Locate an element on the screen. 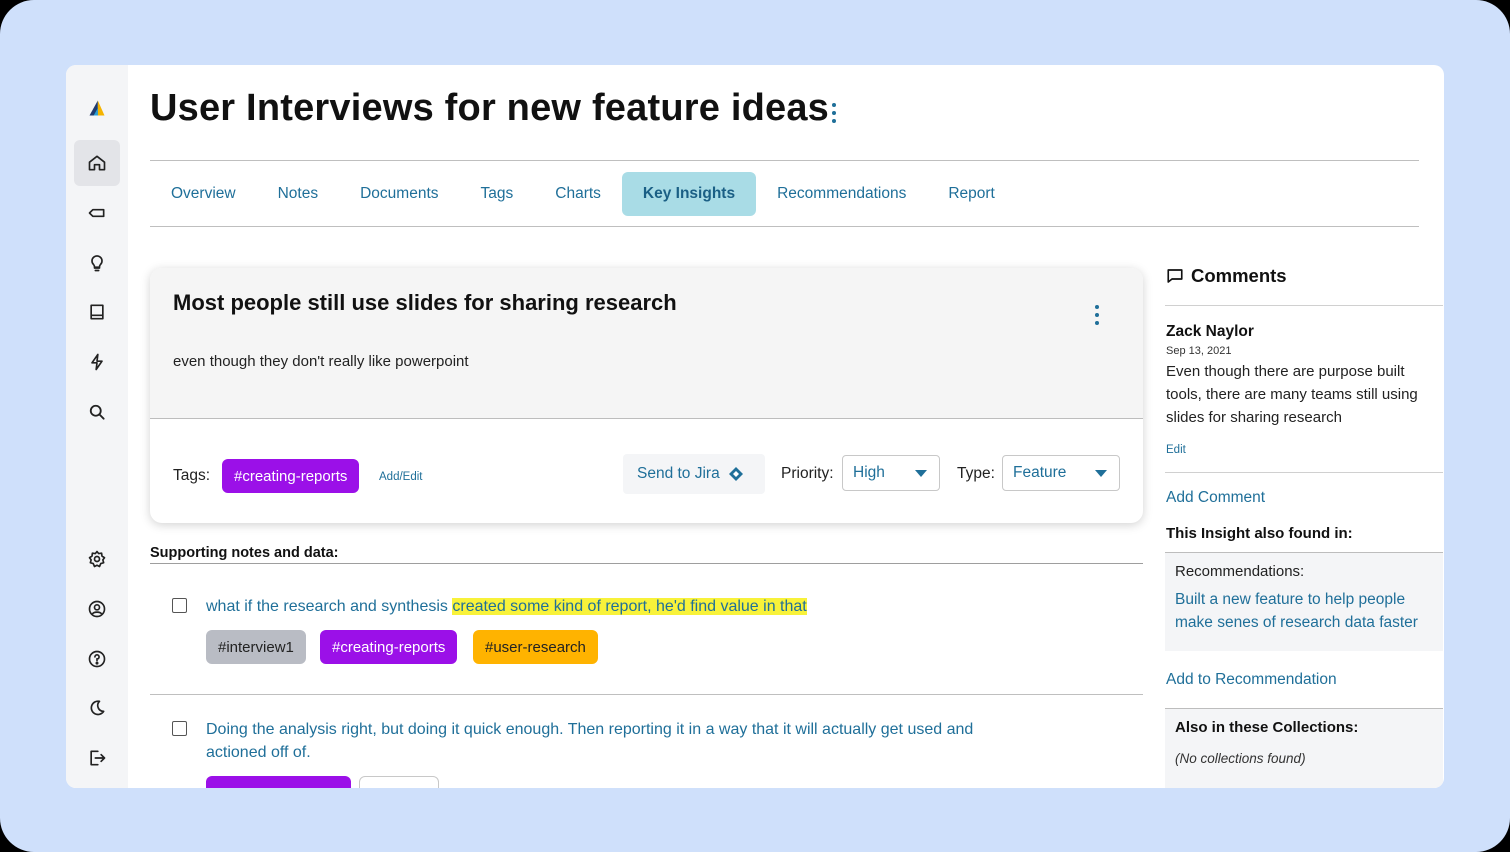  sidebar is located at coordinates (97, 426).